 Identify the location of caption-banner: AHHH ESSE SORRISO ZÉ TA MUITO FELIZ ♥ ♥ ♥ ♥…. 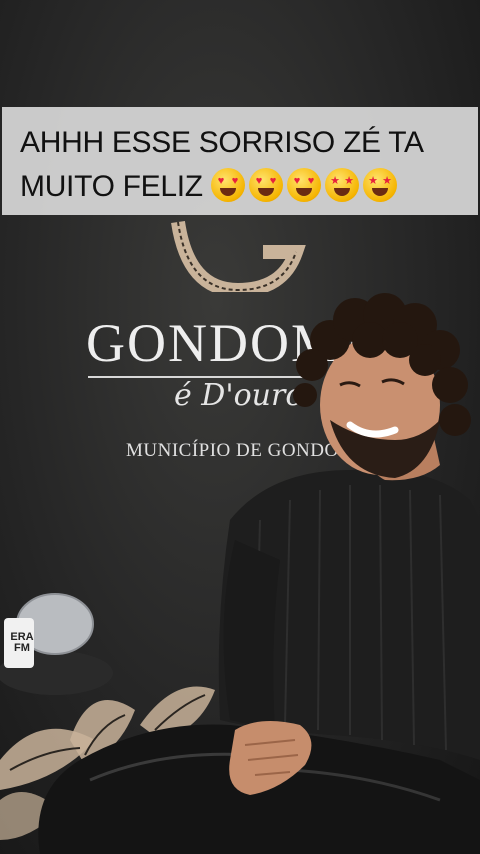
(240, 161).